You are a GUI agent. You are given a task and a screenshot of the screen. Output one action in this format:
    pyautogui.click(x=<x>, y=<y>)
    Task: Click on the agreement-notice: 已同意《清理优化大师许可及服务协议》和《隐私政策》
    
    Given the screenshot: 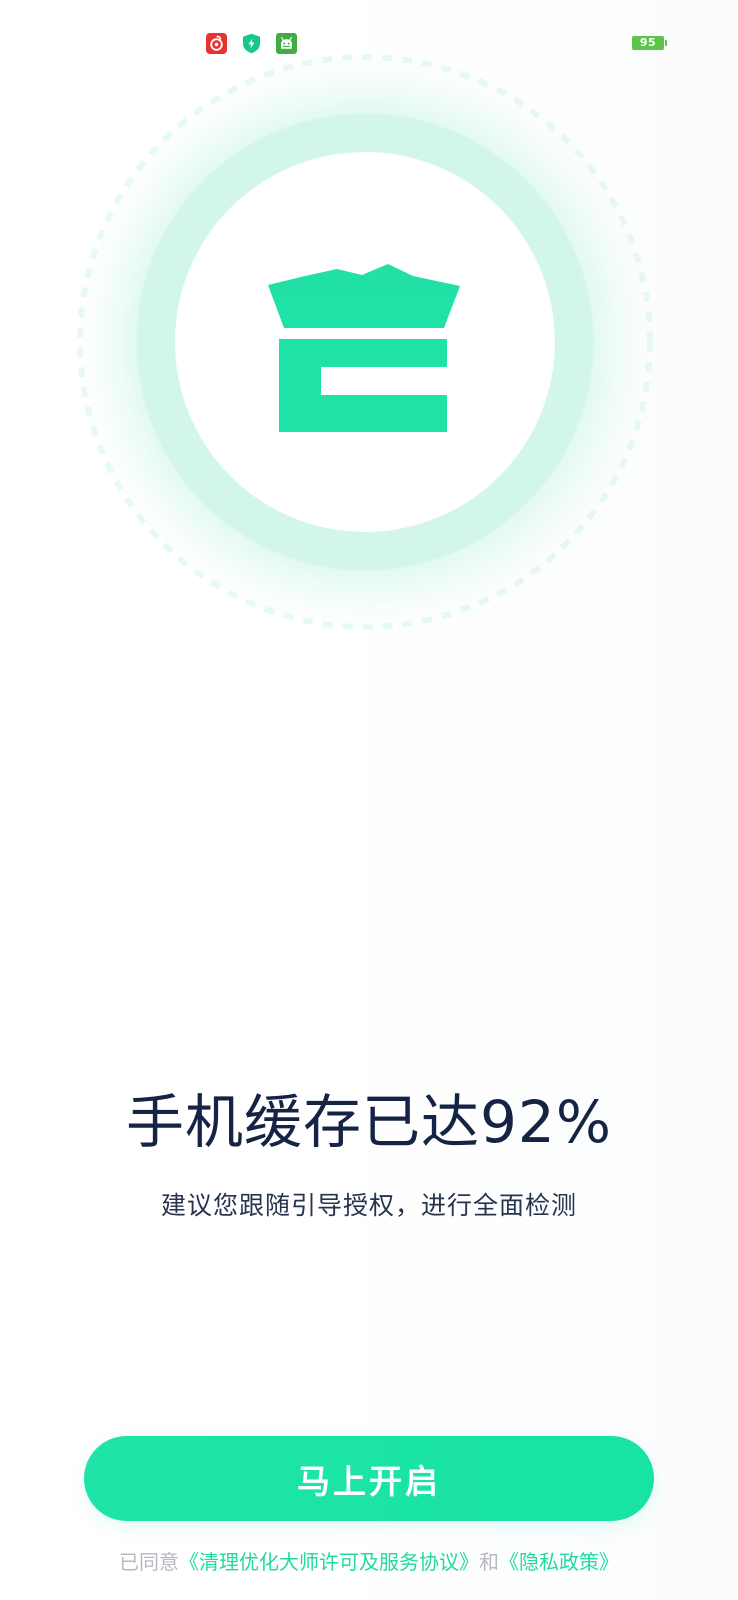 What is the action you would take?
    pyautogui.click(x=369, y=1562)
    